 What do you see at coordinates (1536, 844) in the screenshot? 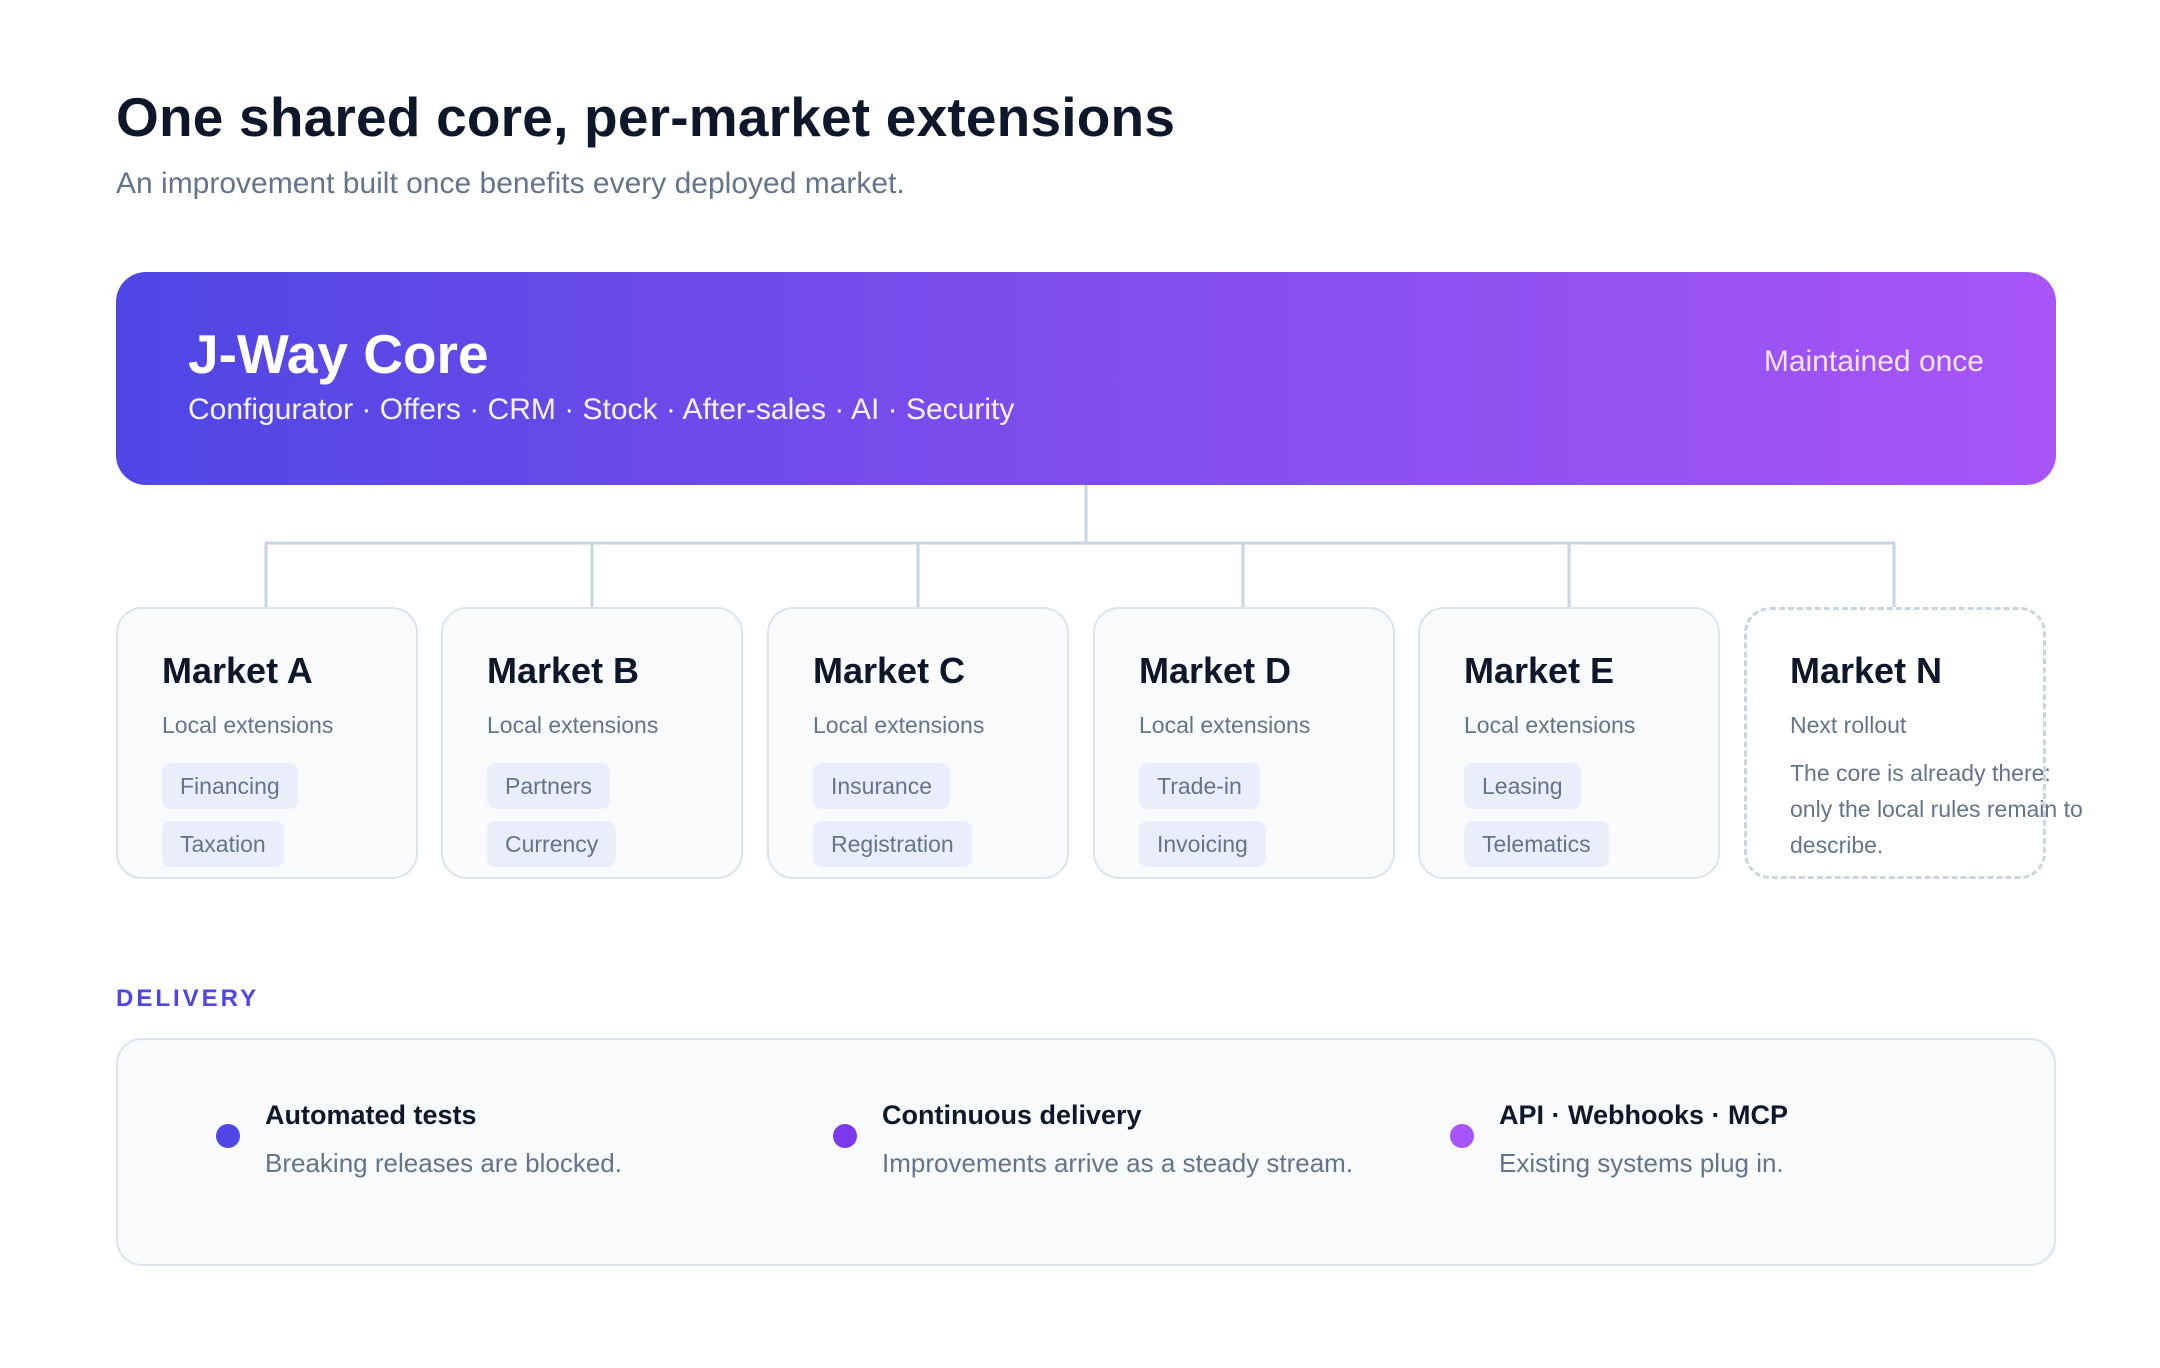
I see `extension-chip: Telematics` at bounding box center [1536, 844].